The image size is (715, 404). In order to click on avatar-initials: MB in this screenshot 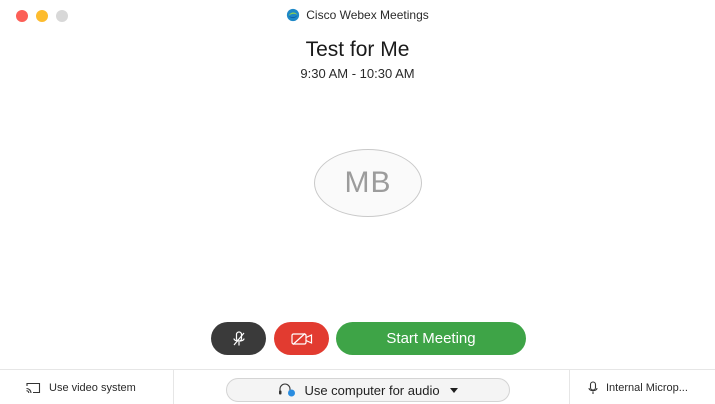, I will do `click(368, 182)`.